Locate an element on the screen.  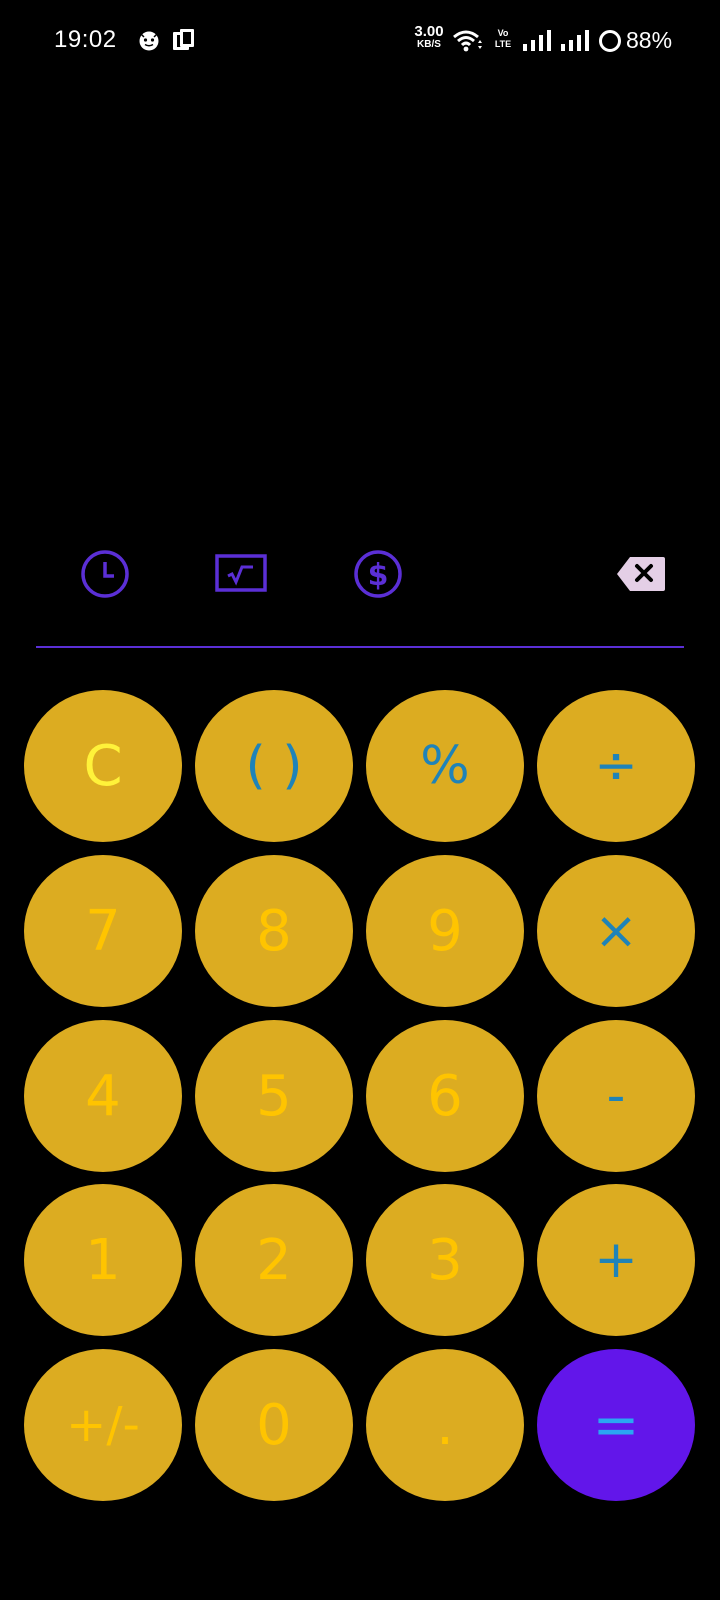
plus-minus-button: +/- is located at coordinates (103, 1425).